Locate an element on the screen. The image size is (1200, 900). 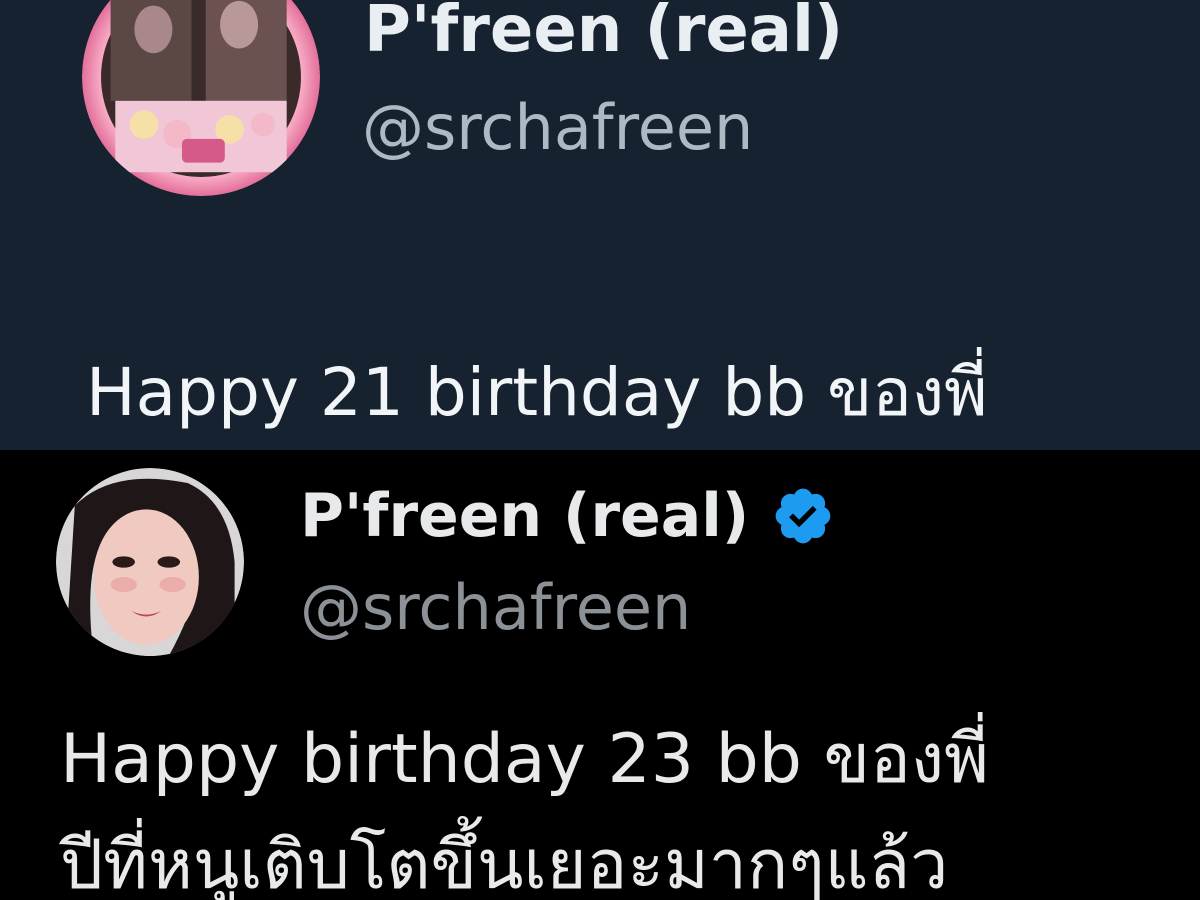
verified-badge-icon is located at coordinates (803, 516).